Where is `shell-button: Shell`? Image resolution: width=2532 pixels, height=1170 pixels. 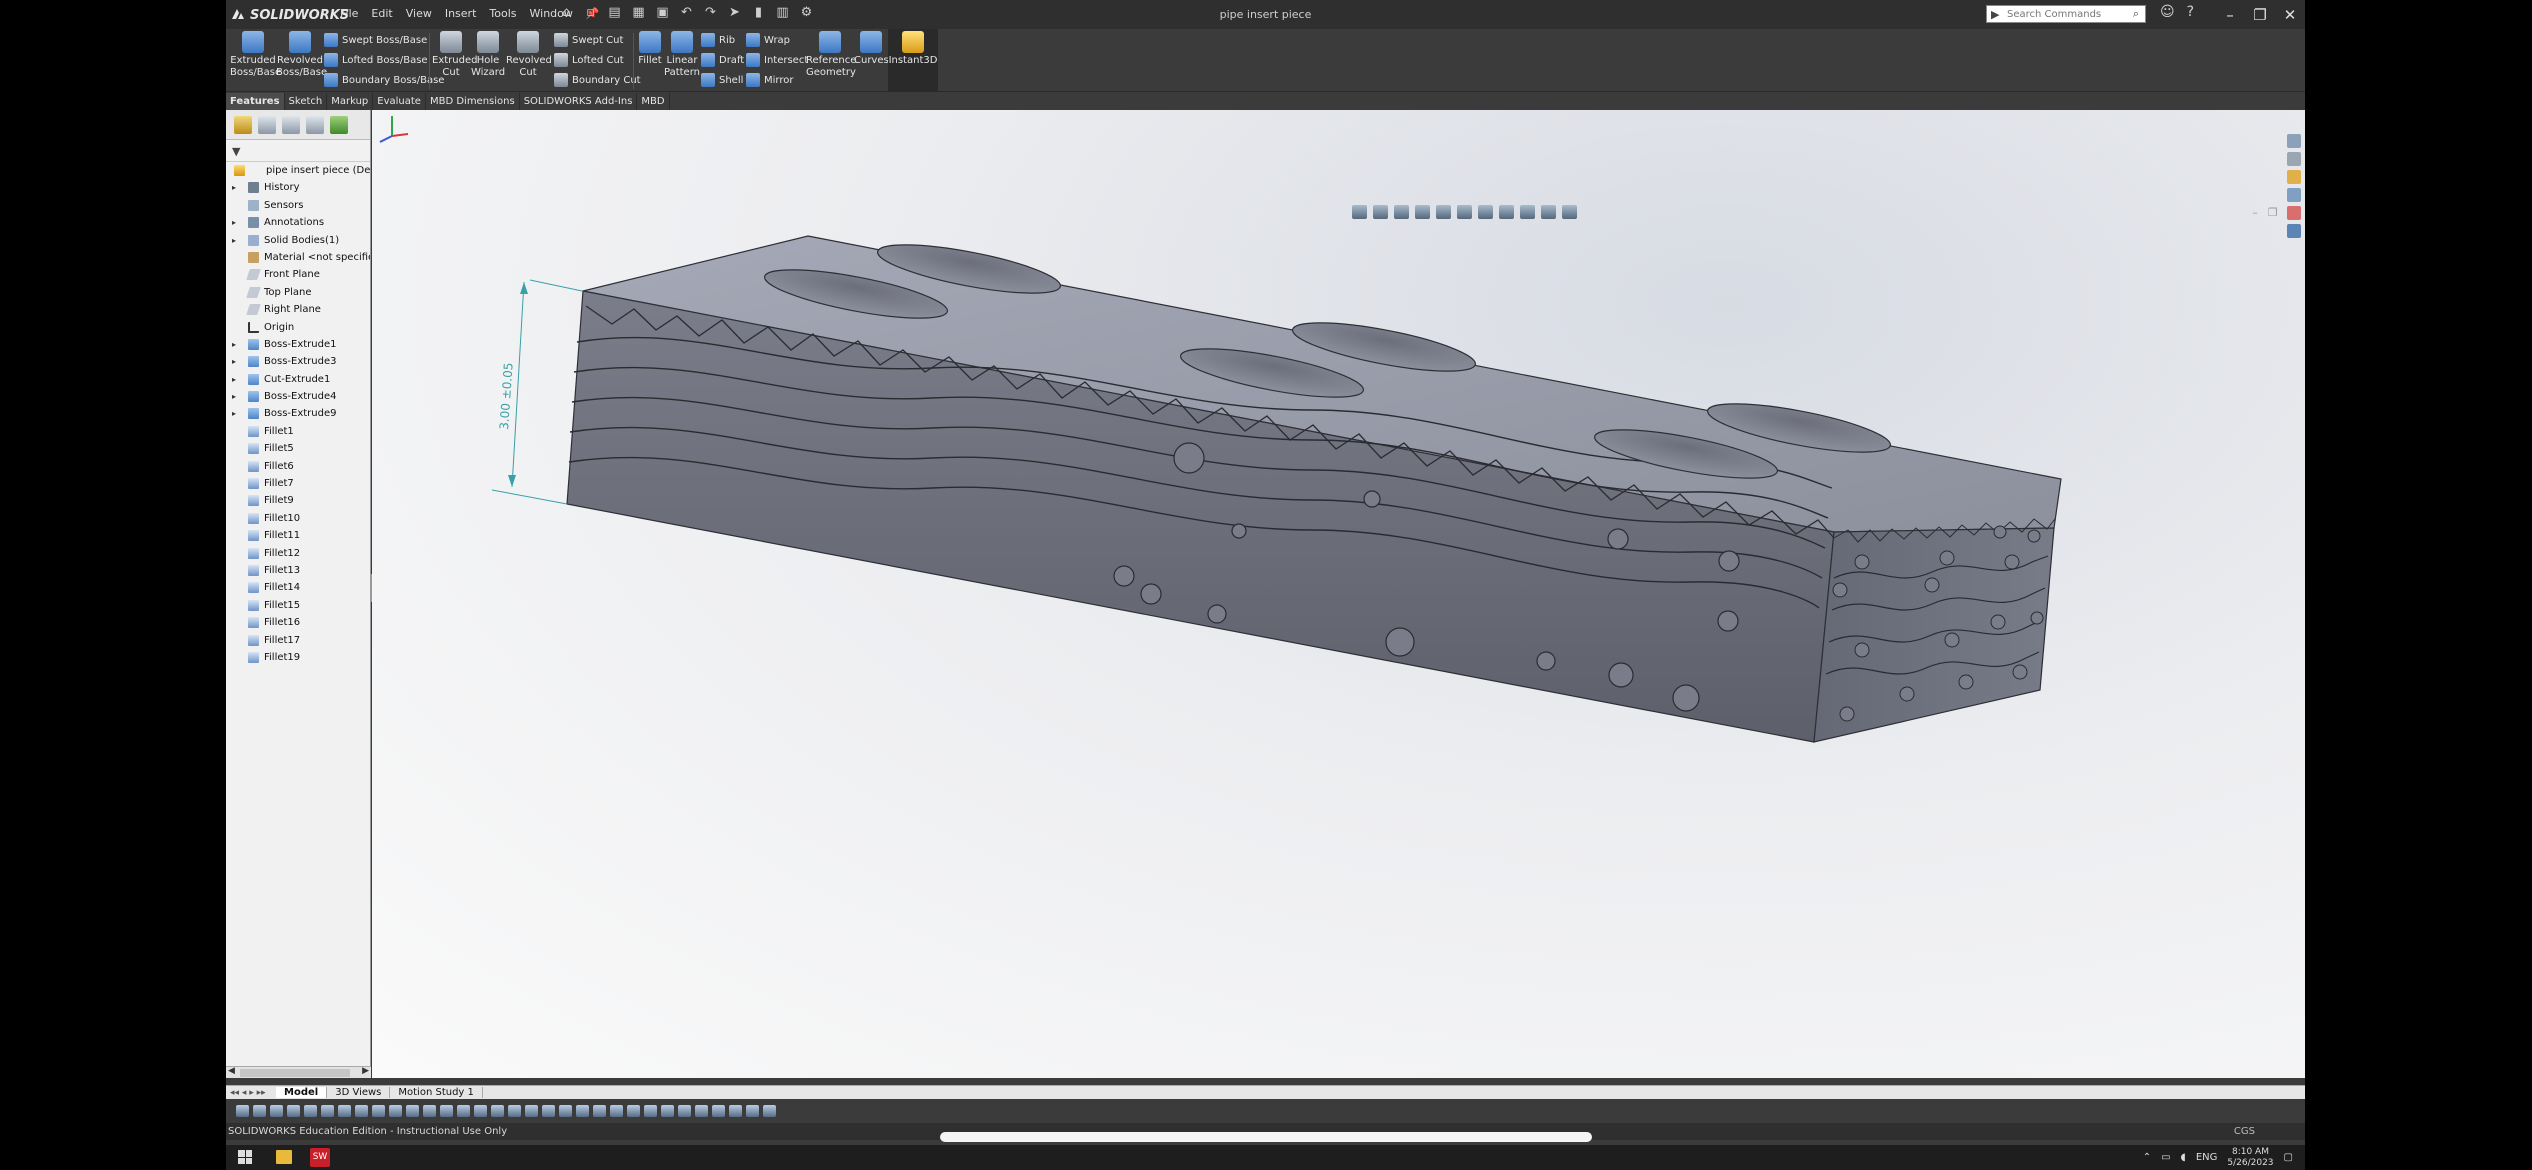
shell-button: Shell is located at coordinates (722, 80).